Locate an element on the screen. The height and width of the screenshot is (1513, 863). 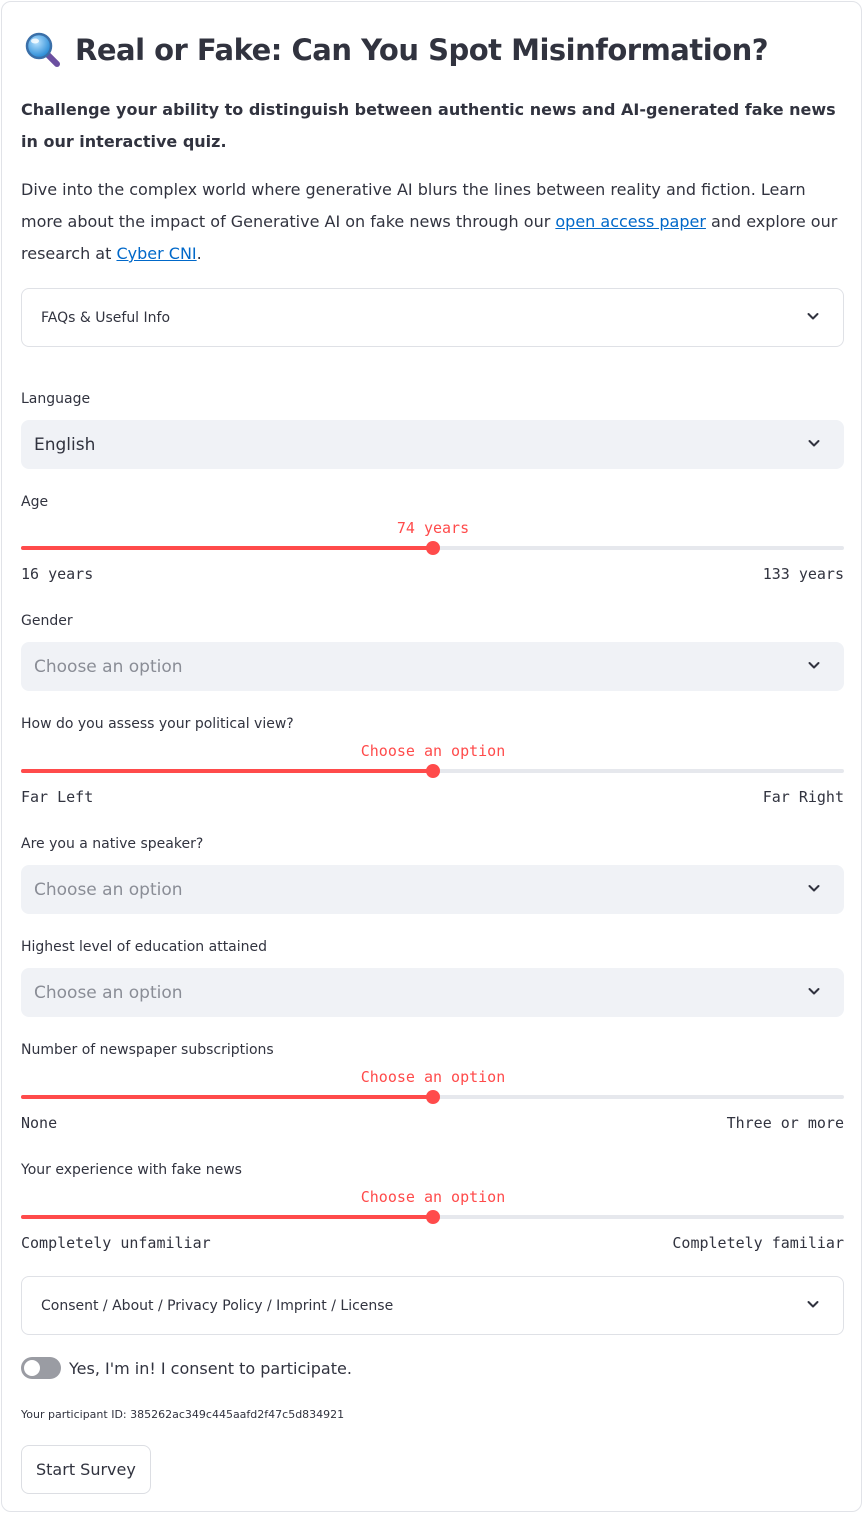
consent-toggle-row: Yes, I'm in! I consent to participate. is located at coordinates (186, 1368).